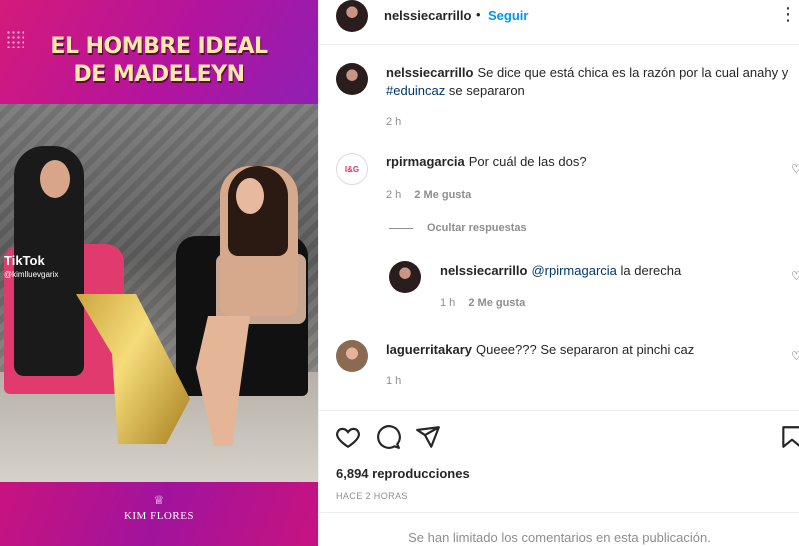 This screenshot has height=546, width=799. I want to click on post-header: nelssiecarrillo • Seguir ⋮, so click(559, 16).